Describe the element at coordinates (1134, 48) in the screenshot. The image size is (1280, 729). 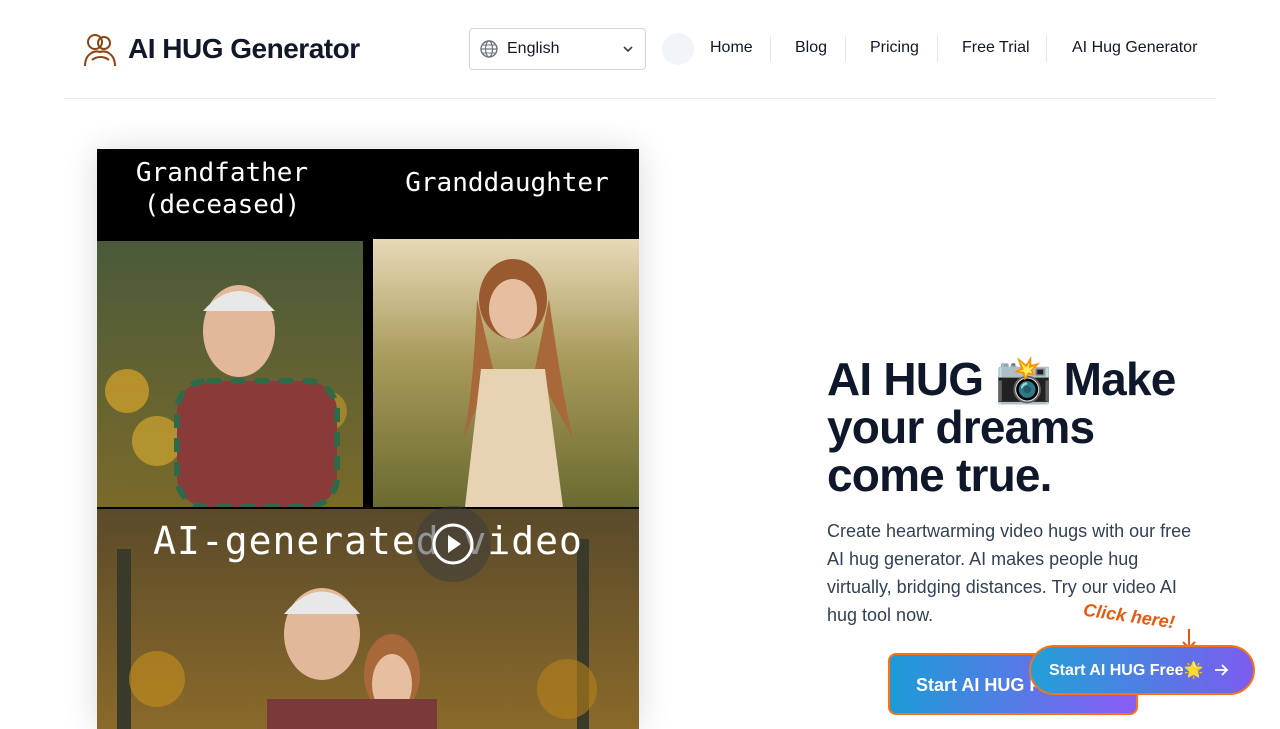
I see `nav-ai-hug-generator: AI Hug Generator` at that location.